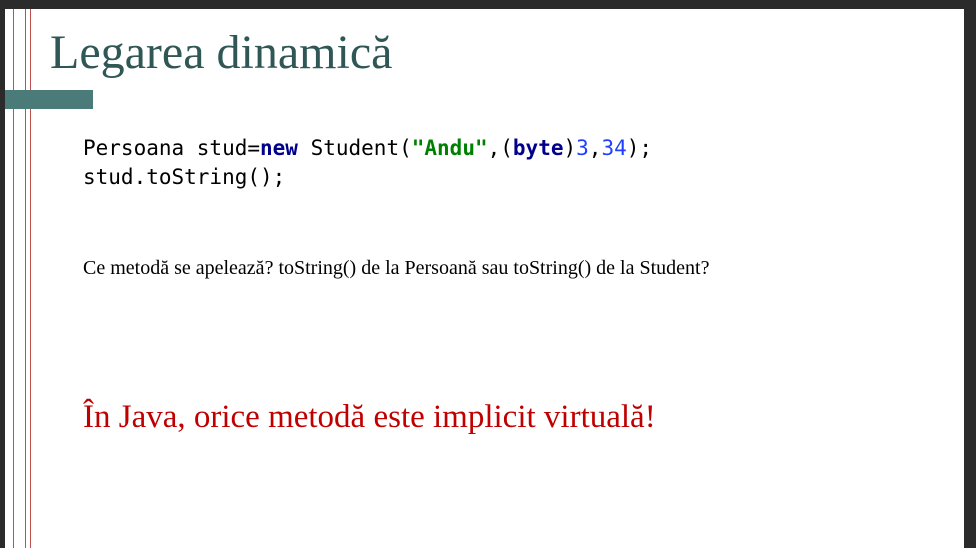  What do you see at coordinates (184, 177) in the screenshot?
I see `code-line-2: stud.toString();` at bounding box center [184, 177].